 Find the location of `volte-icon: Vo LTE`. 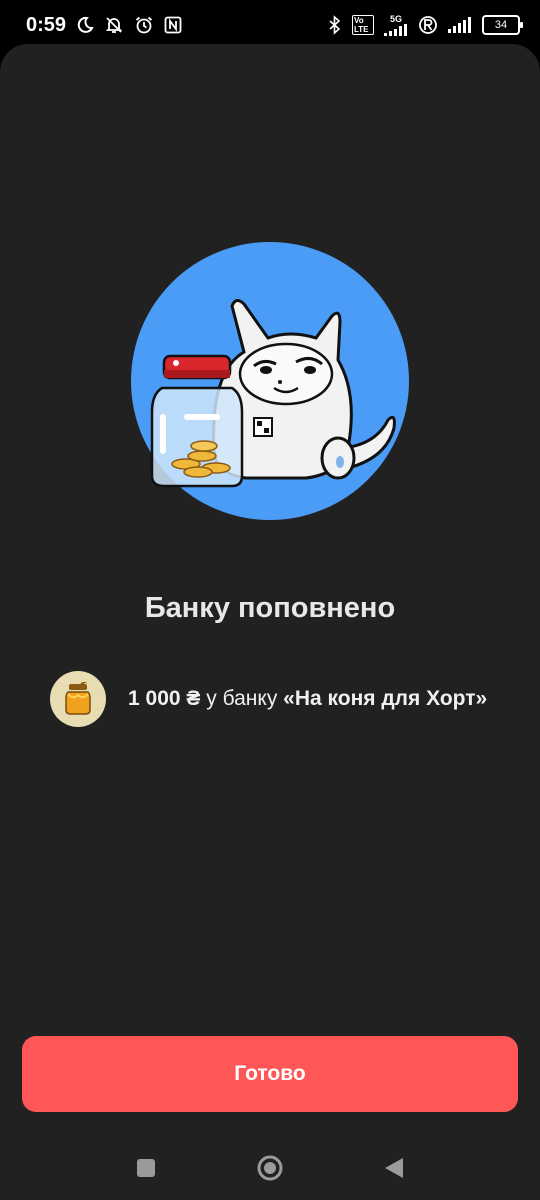

volte-icon: Vo LTE is located at coordinates (363, 25).